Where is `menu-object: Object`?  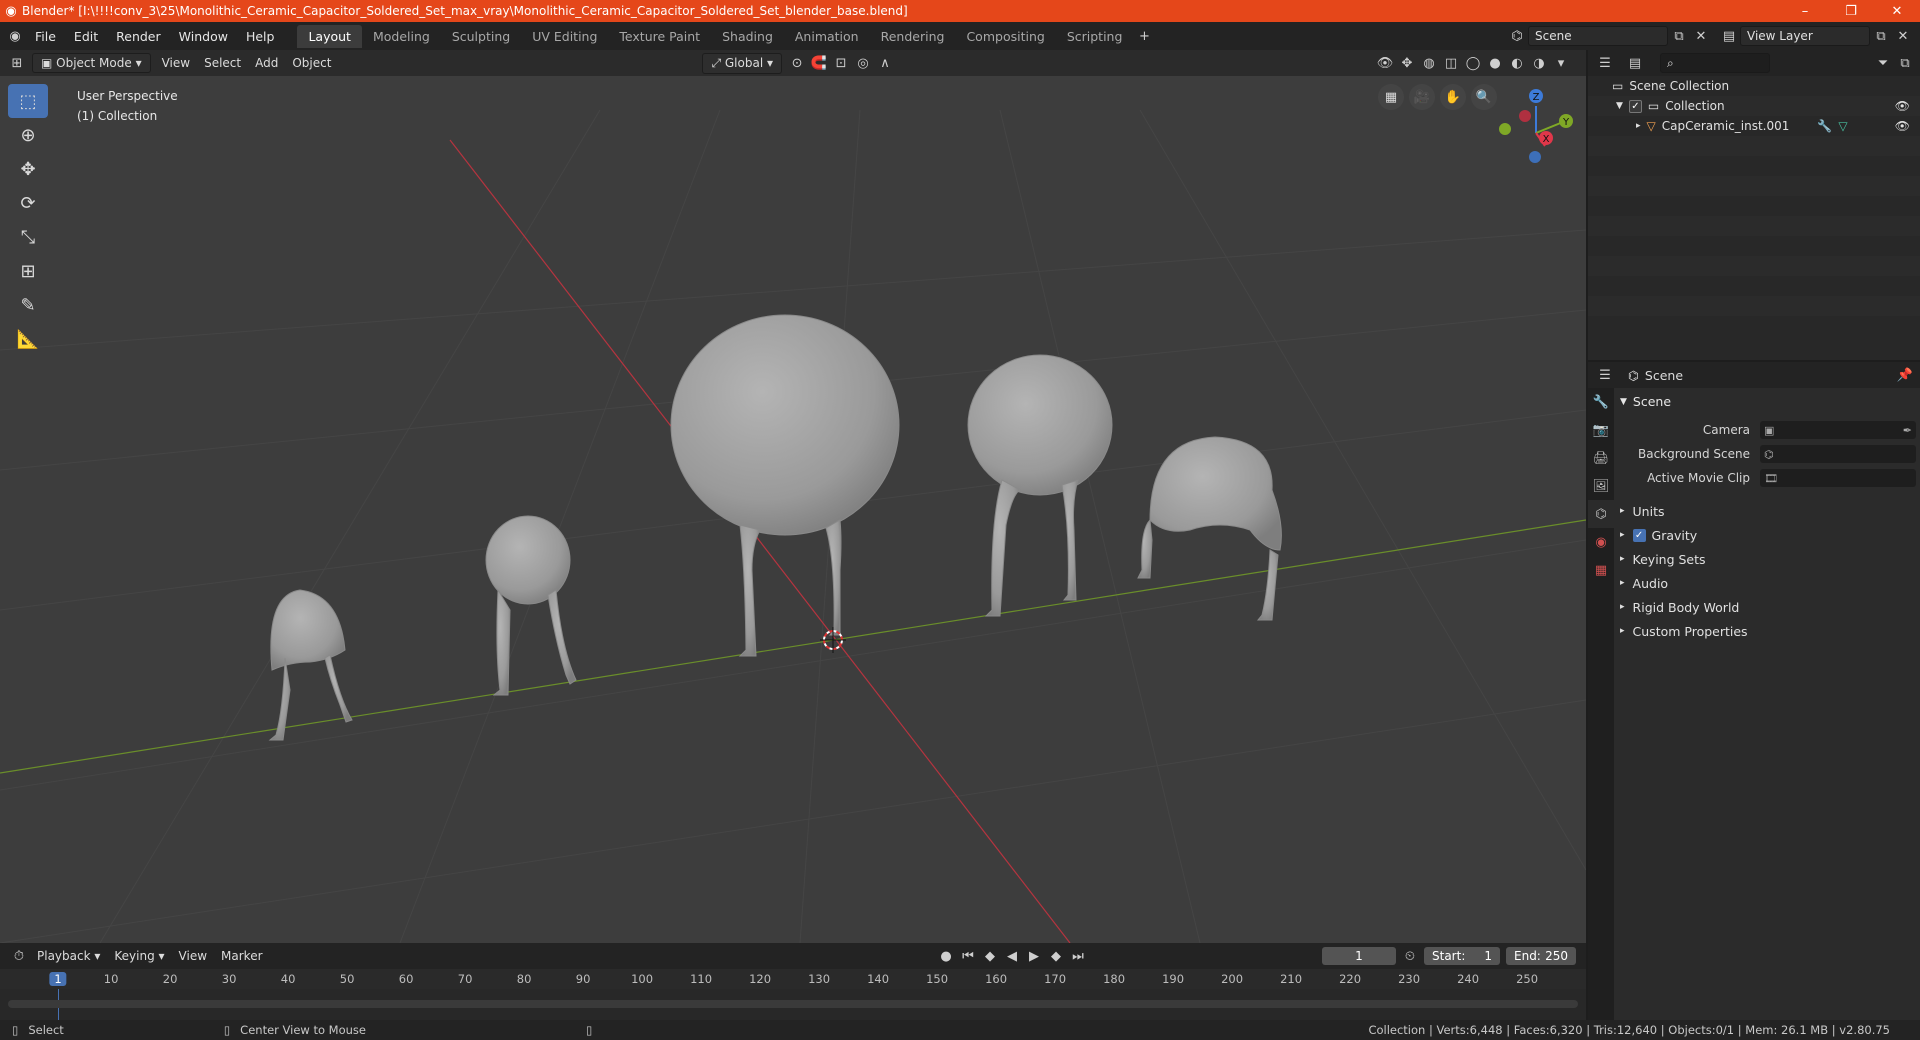
menu-object: Object is located at coordinates (311, 63).